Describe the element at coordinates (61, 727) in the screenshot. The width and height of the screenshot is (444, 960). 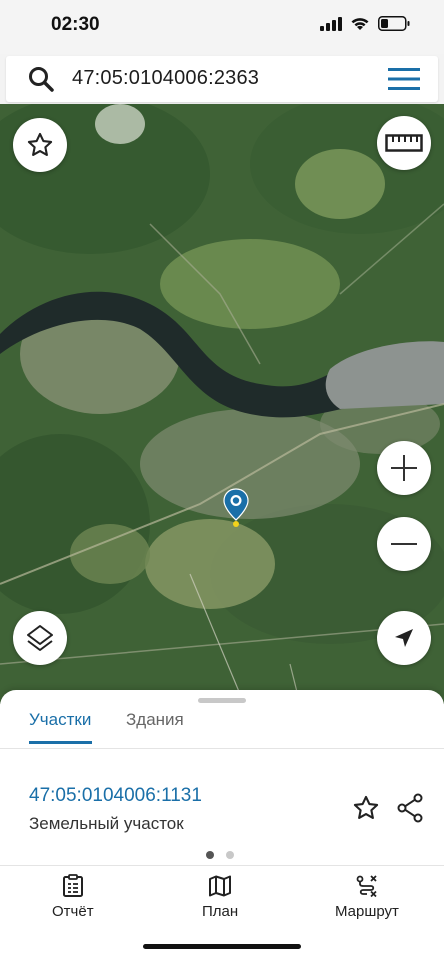
I see `tab-parcels: Участки` at that location.